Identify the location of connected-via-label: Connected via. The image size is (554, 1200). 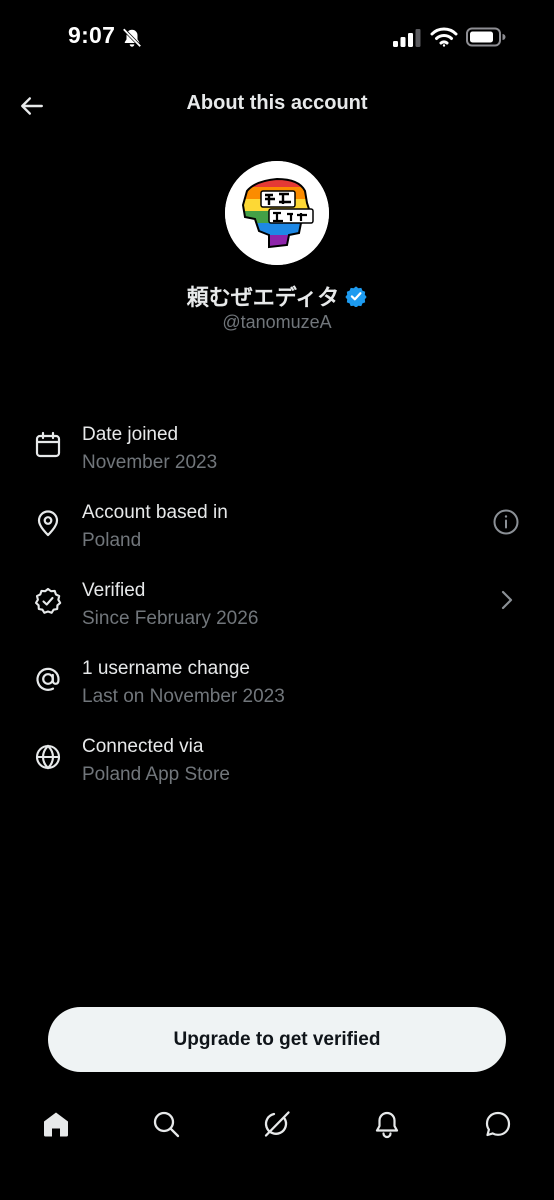
(143, 746).